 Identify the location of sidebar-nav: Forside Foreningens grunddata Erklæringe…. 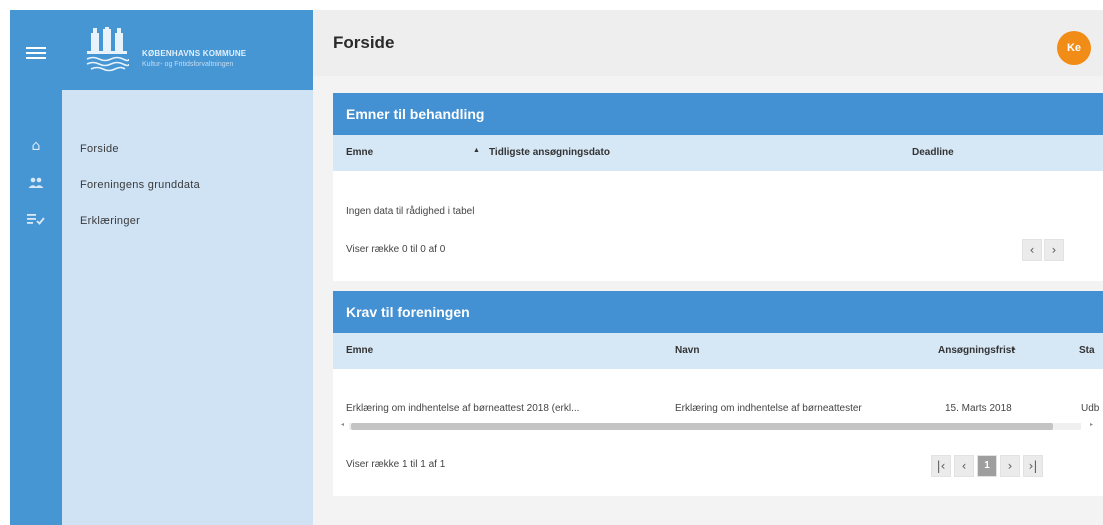
(140, 196).